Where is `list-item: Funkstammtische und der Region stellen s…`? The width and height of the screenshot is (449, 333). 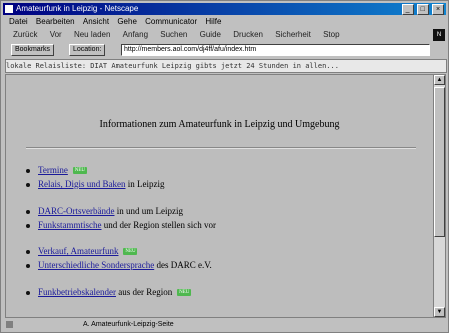
list-item: Funkstammtische und der Region stellen s… is located at coordinates (121, 225).